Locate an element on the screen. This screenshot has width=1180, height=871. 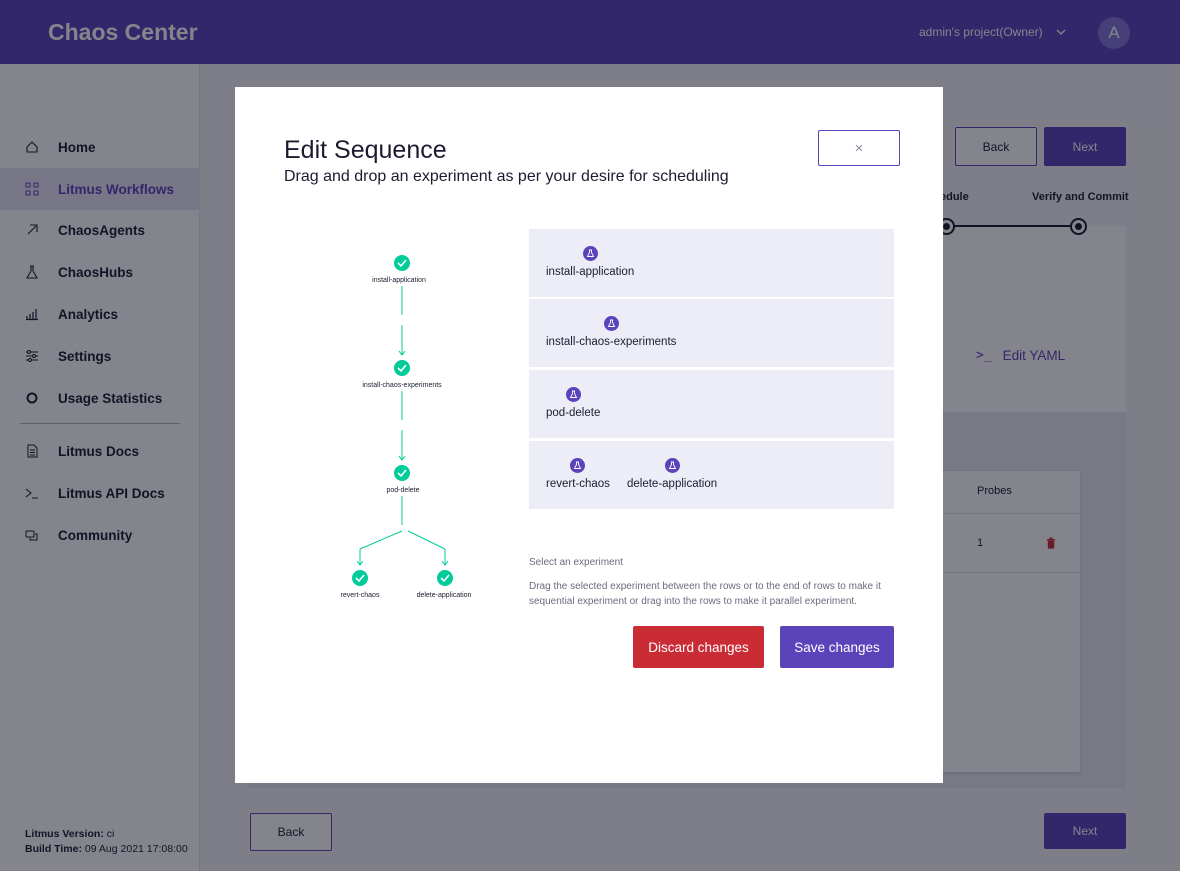
sequence-row: revert-chaos delete-application is located at coordinates (711, 475).